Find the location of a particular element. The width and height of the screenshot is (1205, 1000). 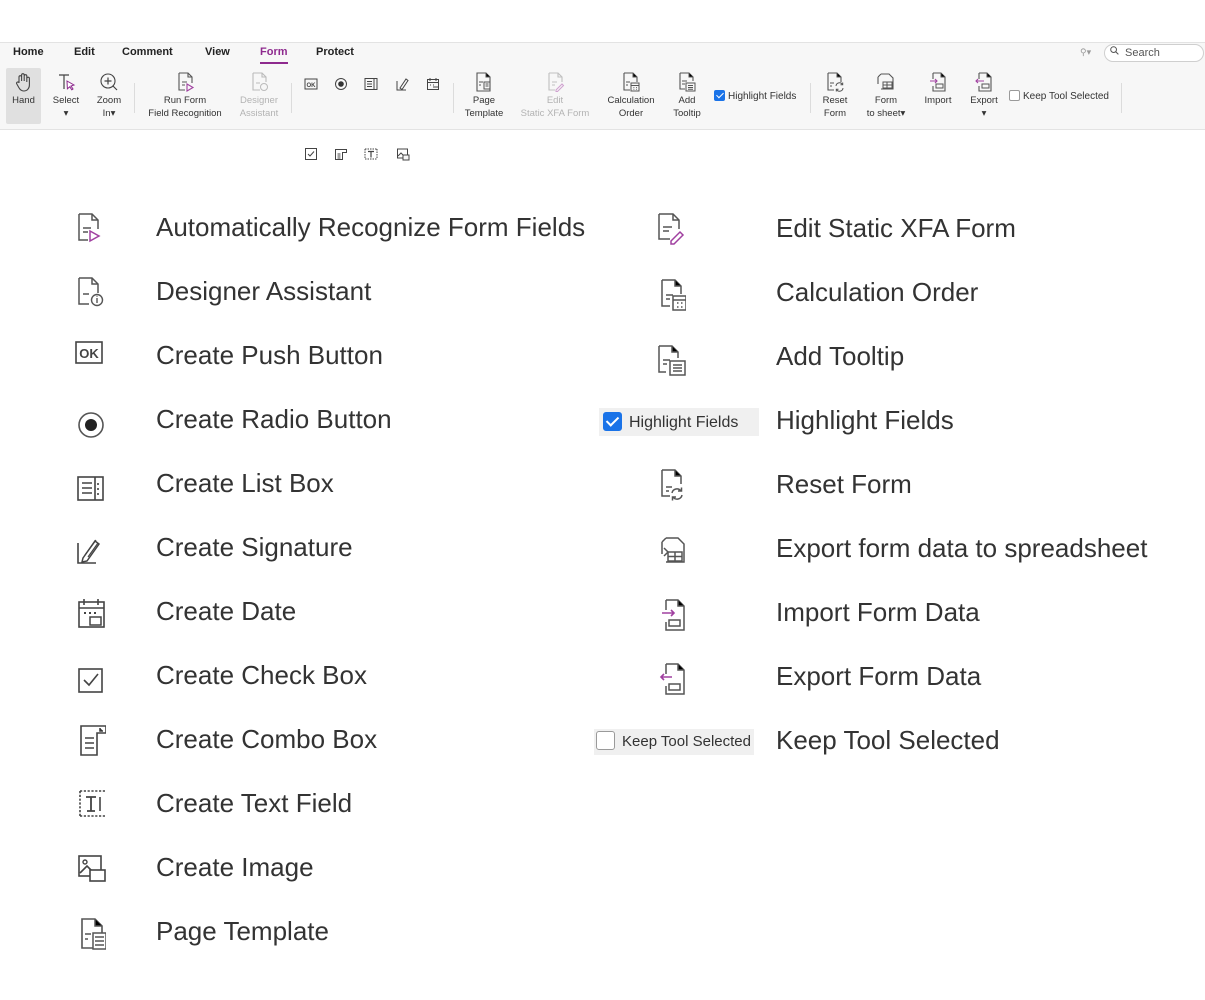

tab-edit: Edit is located at coordinates (84, 52).